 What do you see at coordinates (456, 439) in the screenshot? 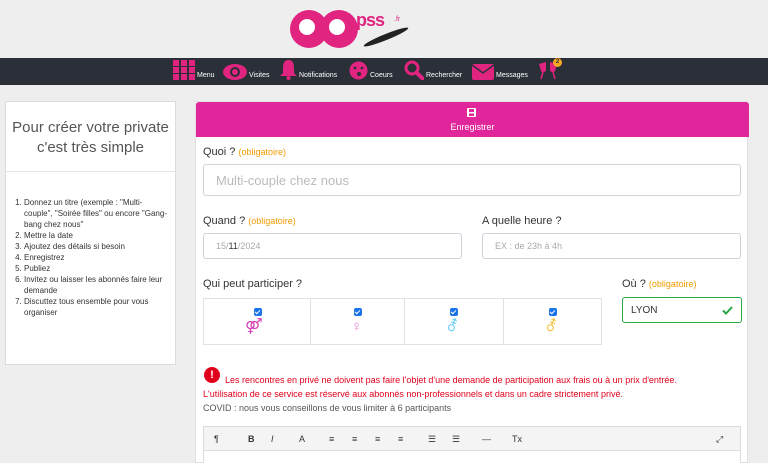
I see `numbered-list-icon: ☰` at bounding box center [456, 439].